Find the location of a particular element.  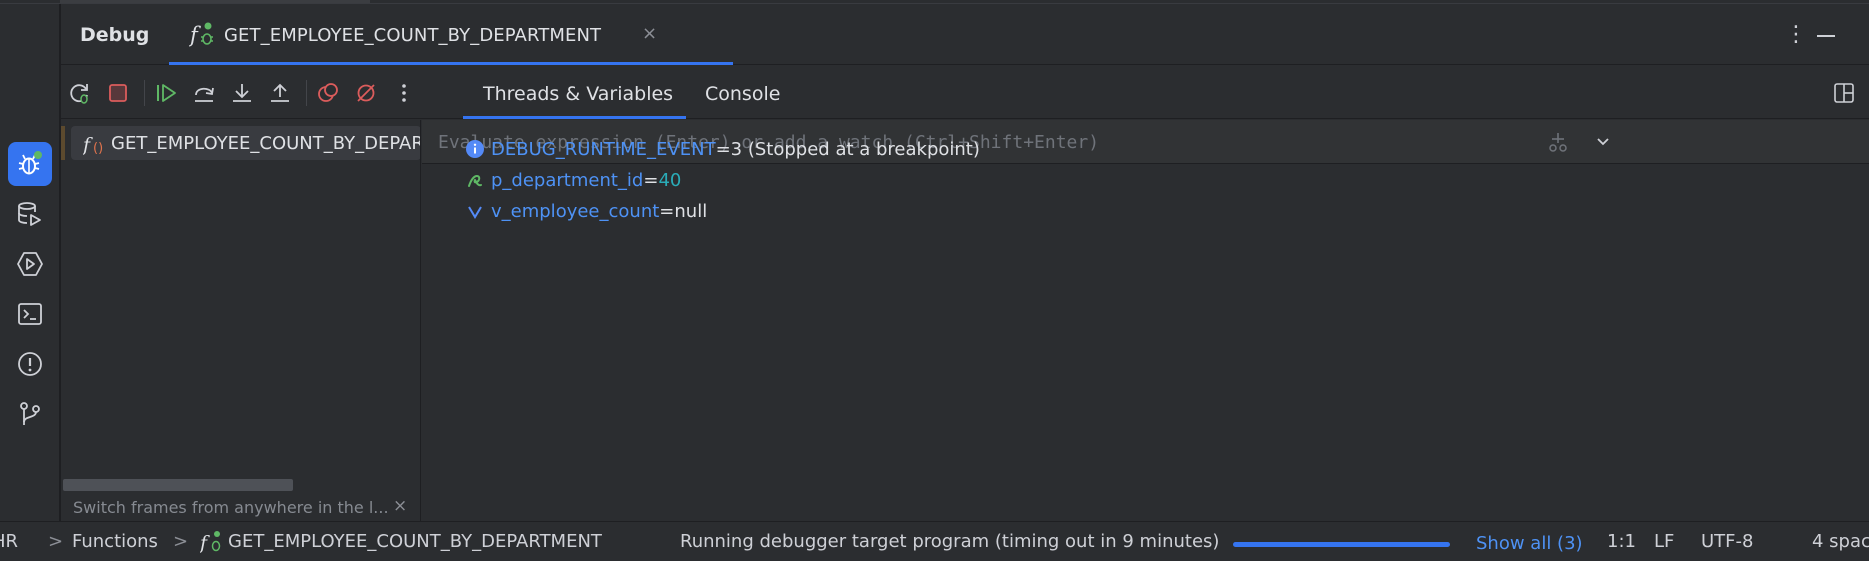

variable-row-p-department-id: p_department_id = 40 is located at coordinates (573, 180).